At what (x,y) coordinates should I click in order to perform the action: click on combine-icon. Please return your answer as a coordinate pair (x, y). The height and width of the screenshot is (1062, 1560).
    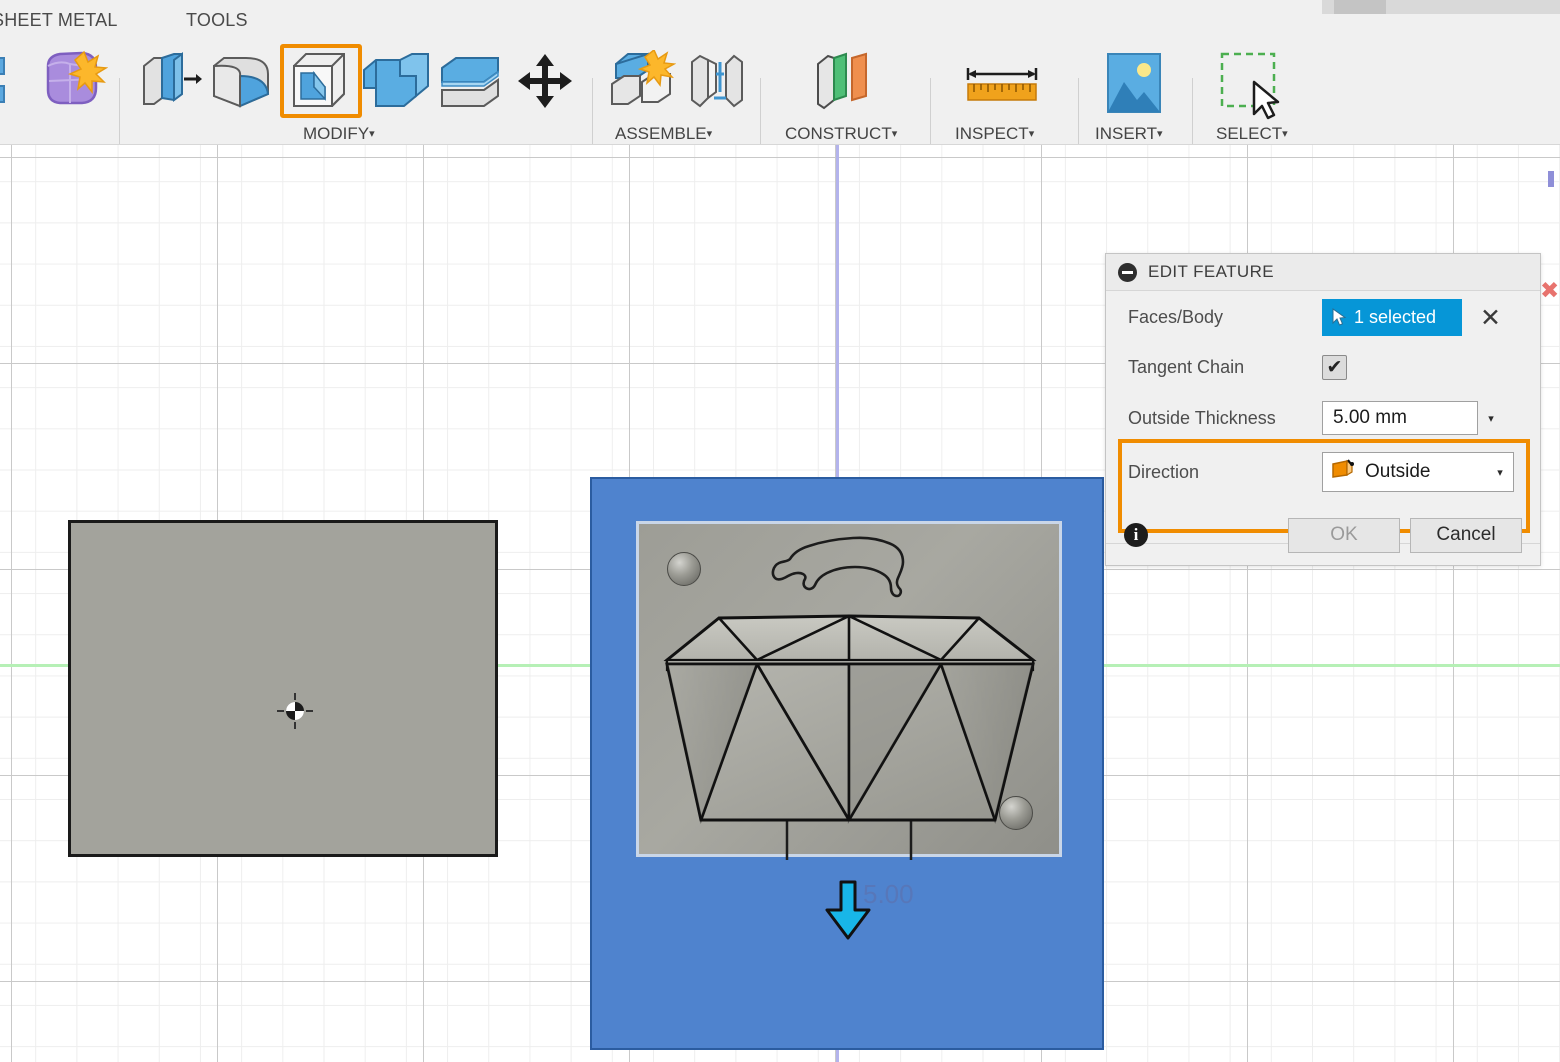
    Looking at the image, I should click on (395, 84).